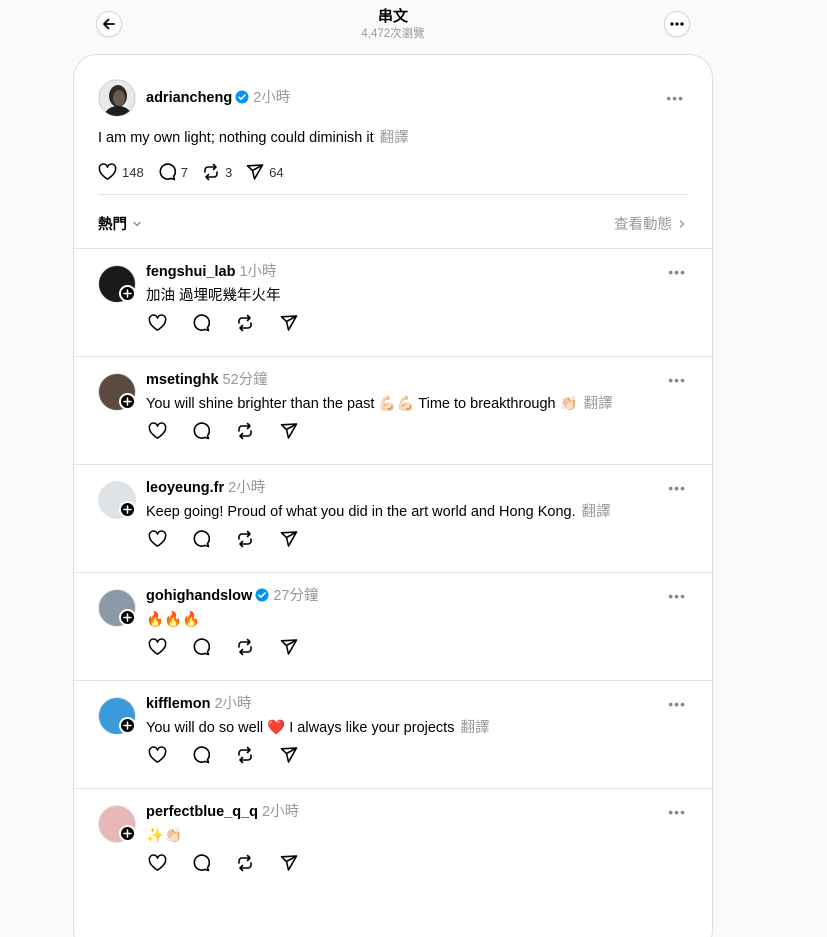 This screenshot has height=937, width=827. I want to click on view-activity-link: 查看動態, so click(651, 223).